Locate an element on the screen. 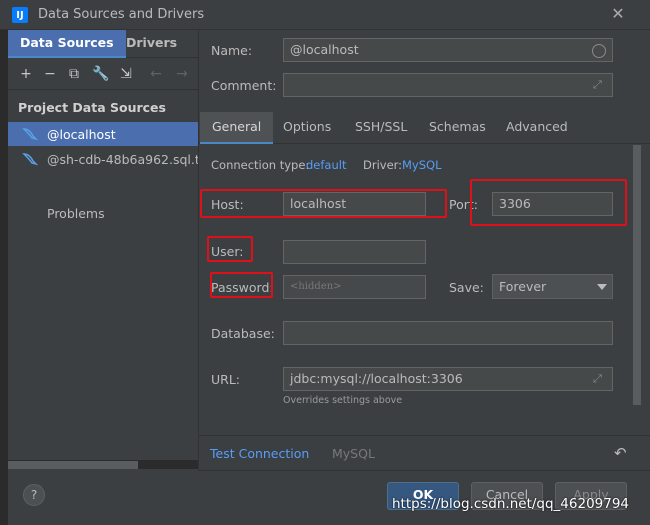 The width and height of the screenshot is (650, 525). url-input: jdbc:mysql://localhost:3306 is located at coordinates (448, 379).